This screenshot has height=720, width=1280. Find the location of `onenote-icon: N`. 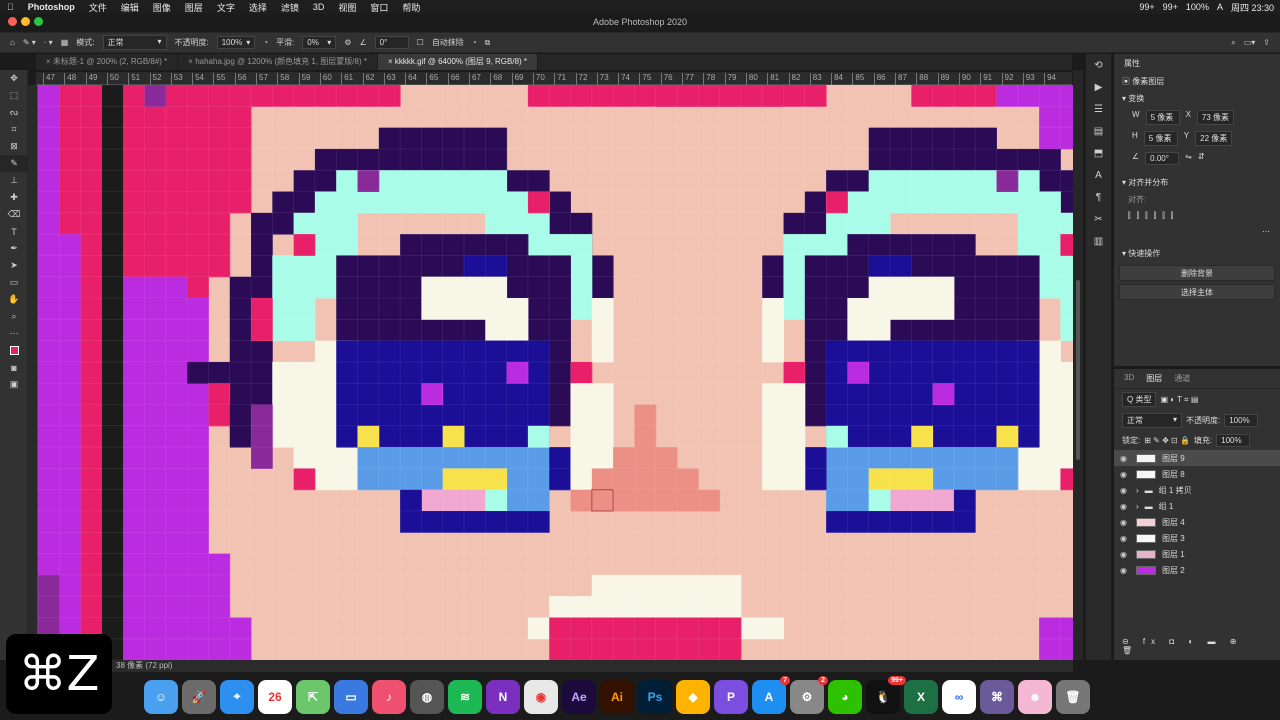

onenote-icon: N is located at coordinates (503, 696).